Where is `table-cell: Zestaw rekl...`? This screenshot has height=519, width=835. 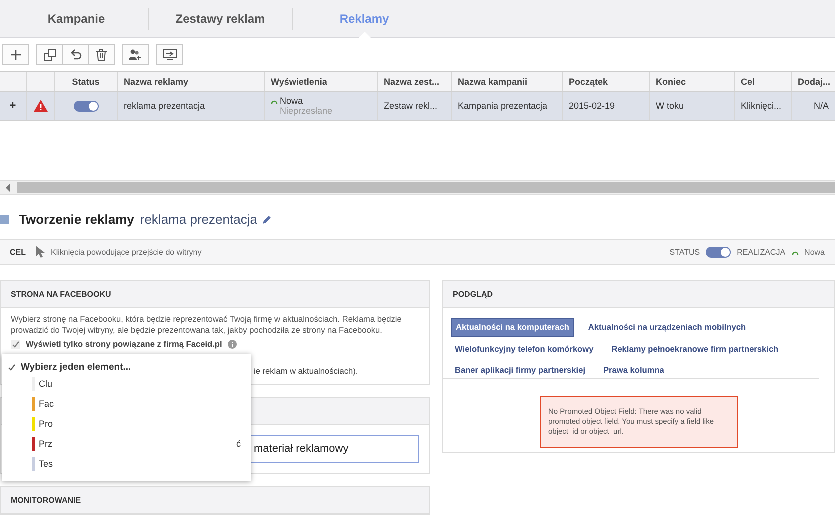
table-cell: Zestaw rekl... is located at coordinates (415, 106).